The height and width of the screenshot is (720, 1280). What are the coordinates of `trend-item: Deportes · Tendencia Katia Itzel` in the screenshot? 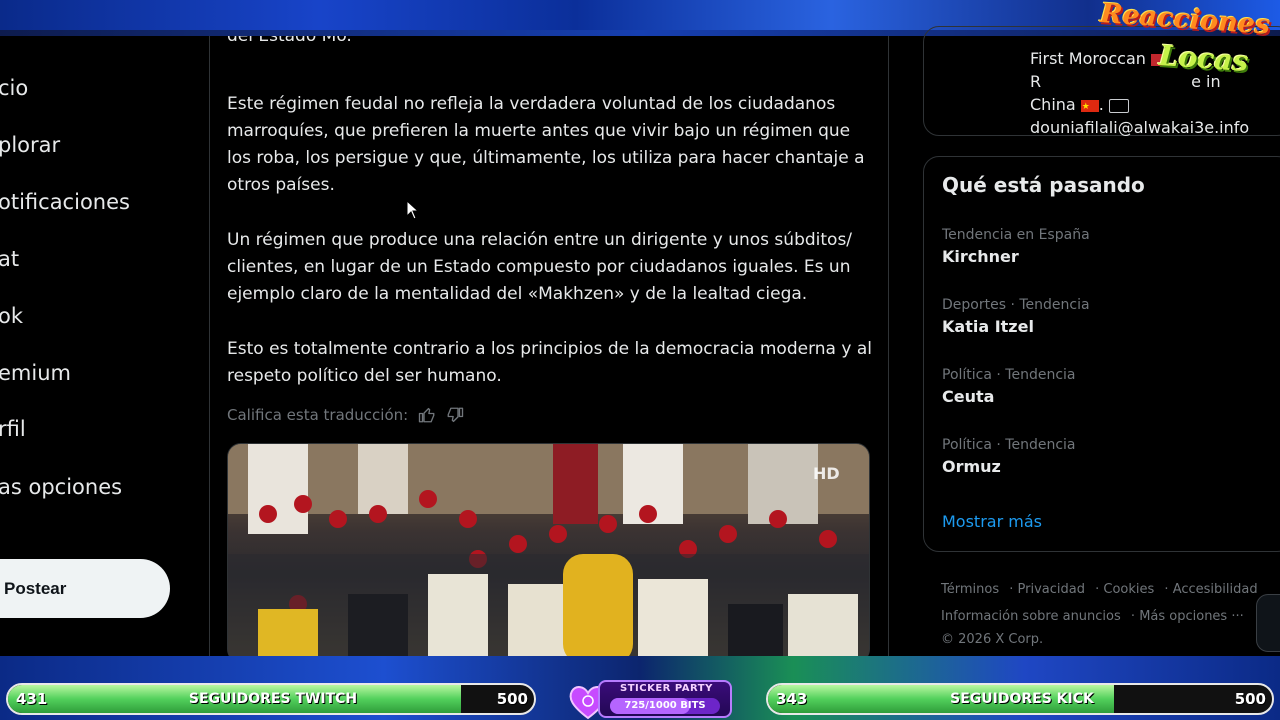 It's located at (1016, 317).